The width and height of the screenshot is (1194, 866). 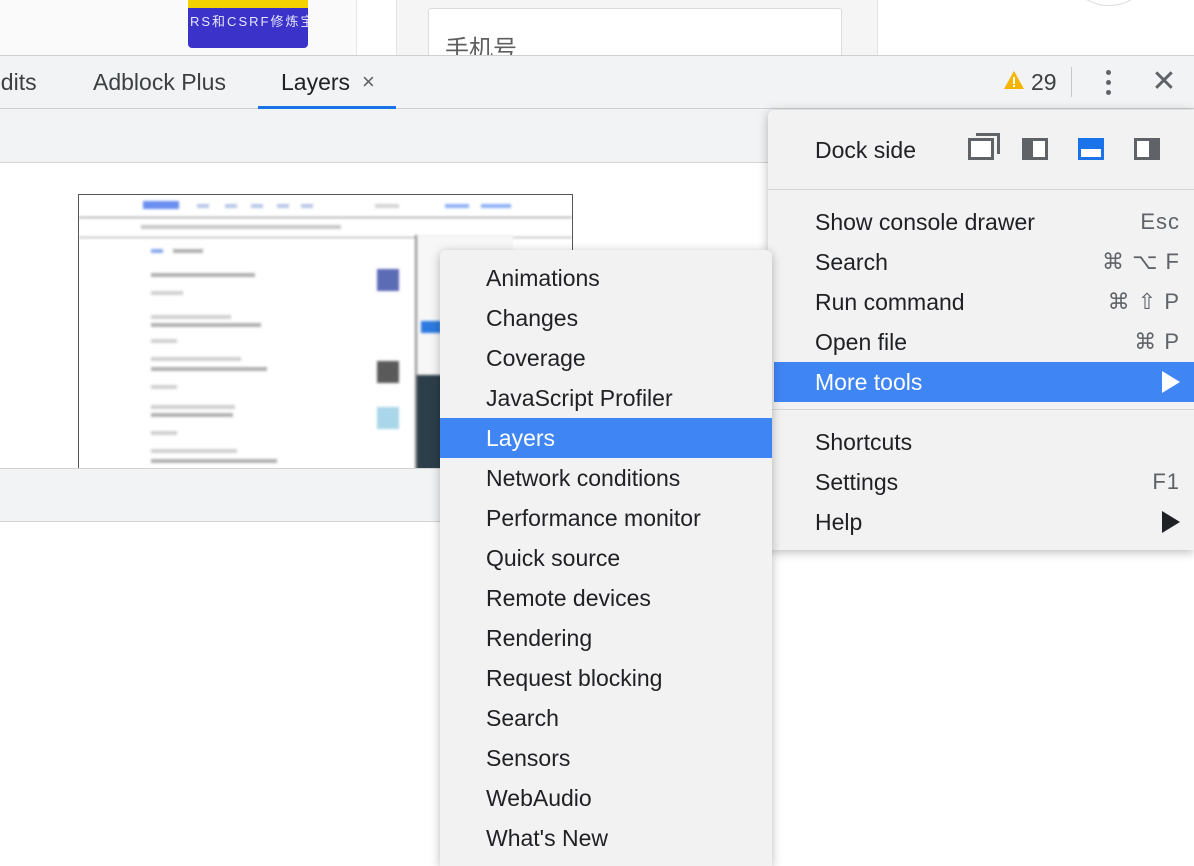 What do you see at coordinates (536, 358) in the screenshot?
I see `submenu-item-label: Coverage` at bounding box center [536, 358].